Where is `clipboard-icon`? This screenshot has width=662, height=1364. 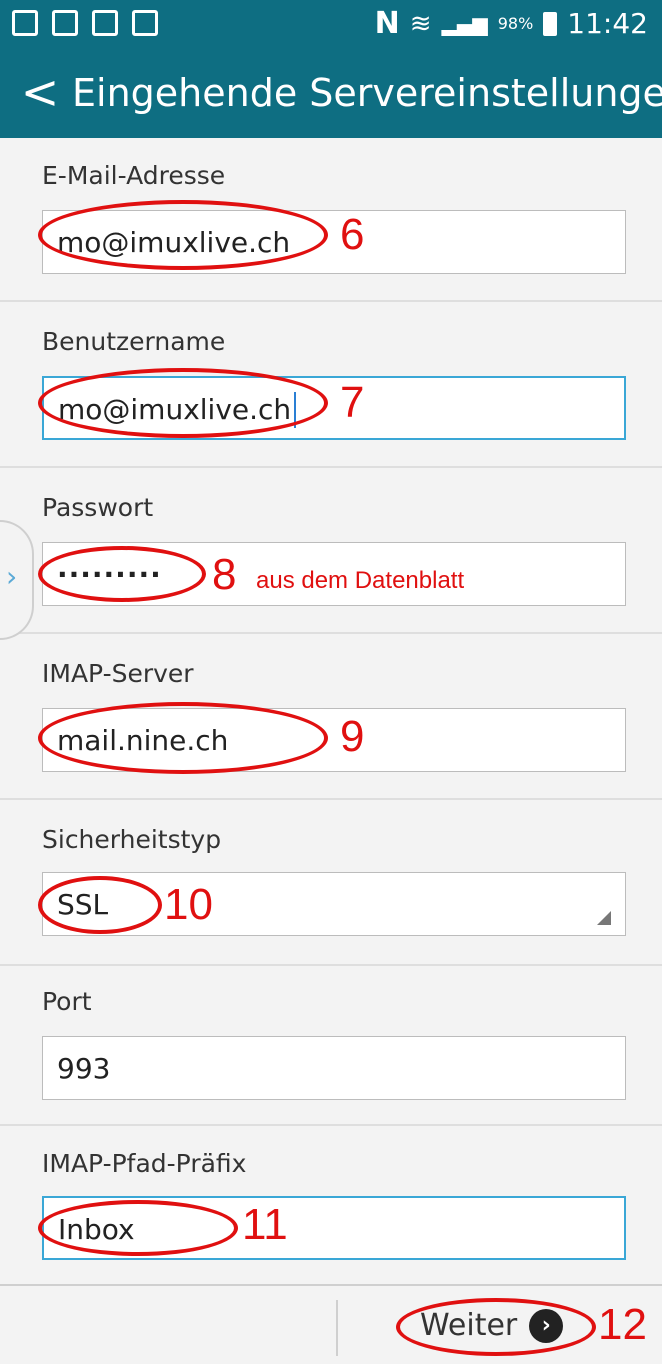 clipboard-icon is located at coordinates (145, 23).